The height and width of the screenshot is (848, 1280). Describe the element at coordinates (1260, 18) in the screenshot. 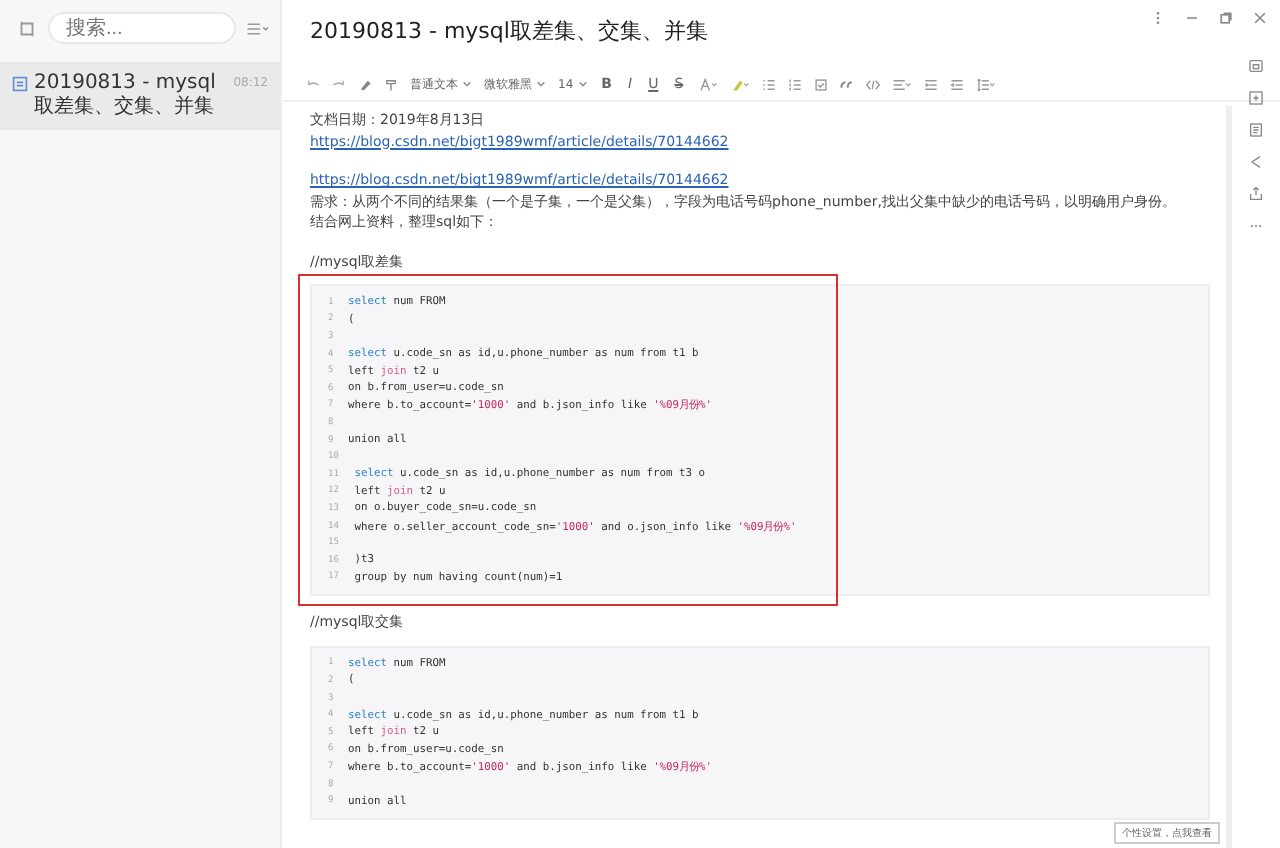

I see `close-icon` at that location.